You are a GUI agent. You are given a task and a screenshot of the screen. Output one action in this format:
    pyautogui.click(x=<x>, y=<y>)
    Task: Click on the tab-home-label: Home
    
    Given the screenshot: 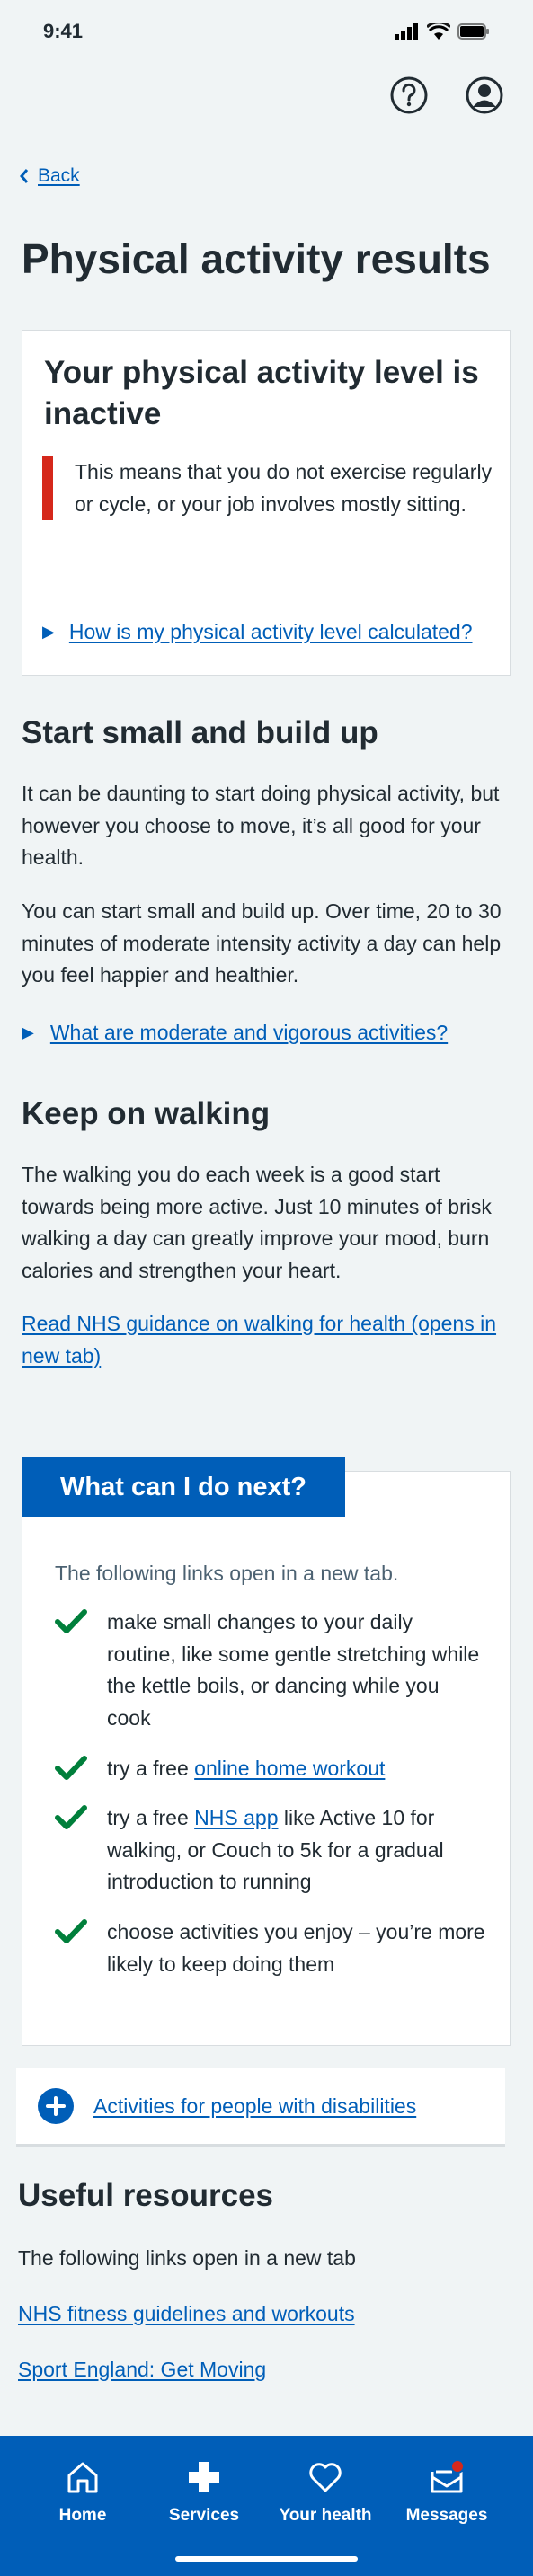 What is the action you would take?
    pyautogui.click(x=82, y=2515)
    